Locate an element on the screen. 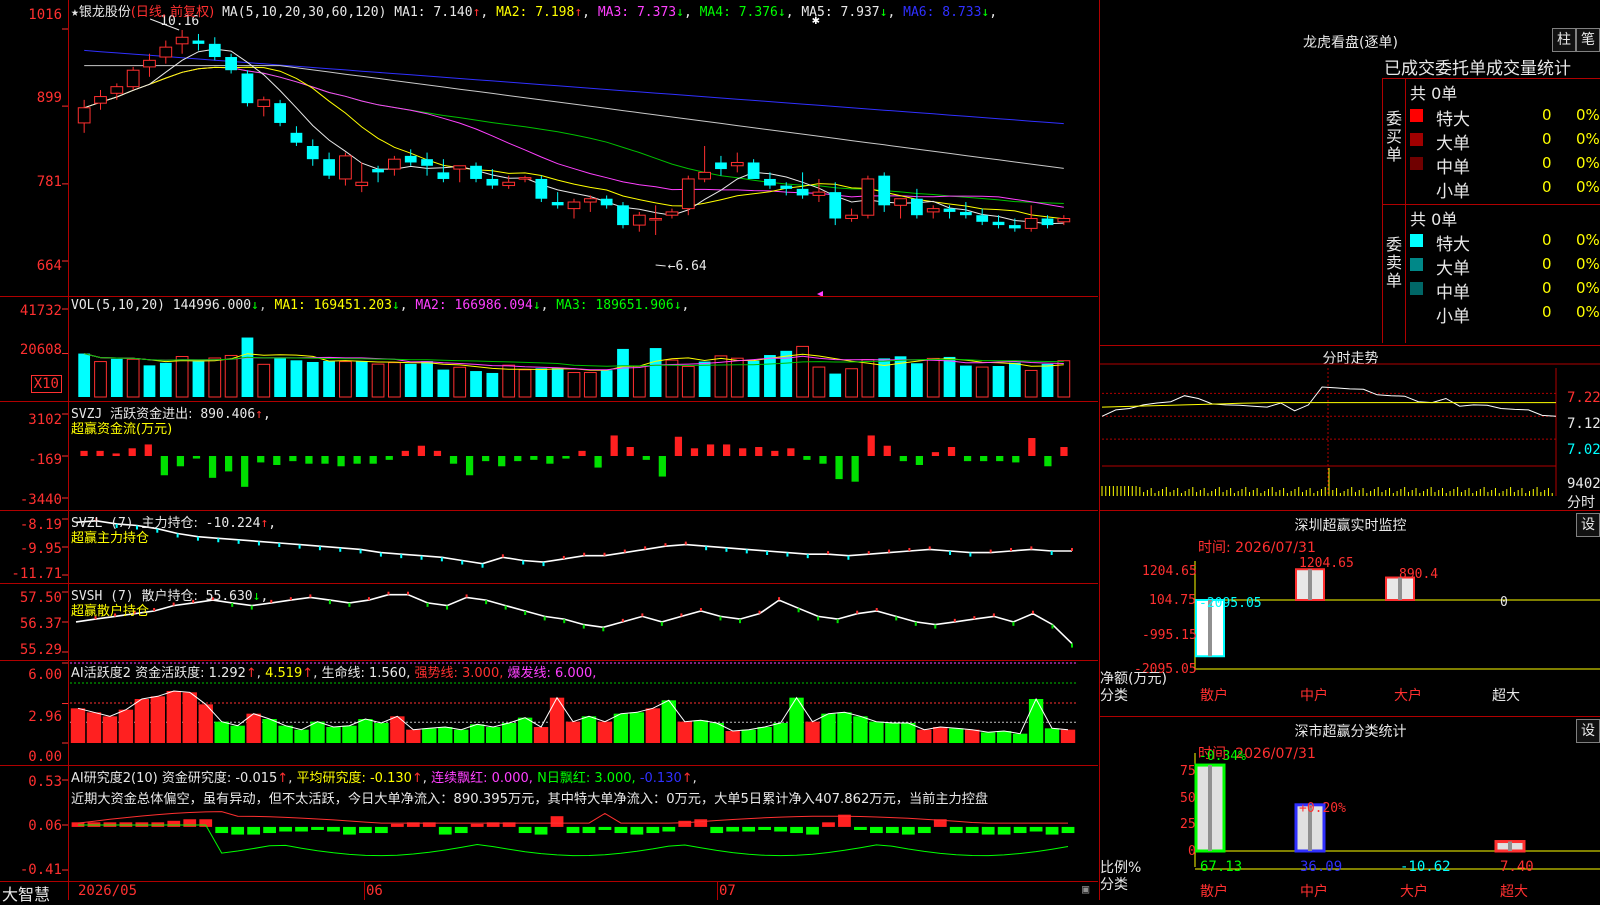  indicator-value-2: 4.519 is located at coordinates (284, 673).